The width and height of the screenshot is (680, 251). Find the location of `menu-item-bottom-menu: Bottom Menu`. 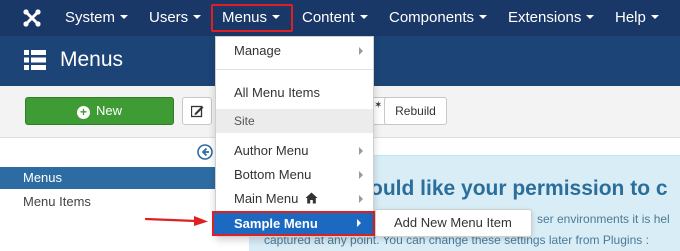

menu-item-bottom-menu: Bottom Menu is located at coordinates (294, 175).